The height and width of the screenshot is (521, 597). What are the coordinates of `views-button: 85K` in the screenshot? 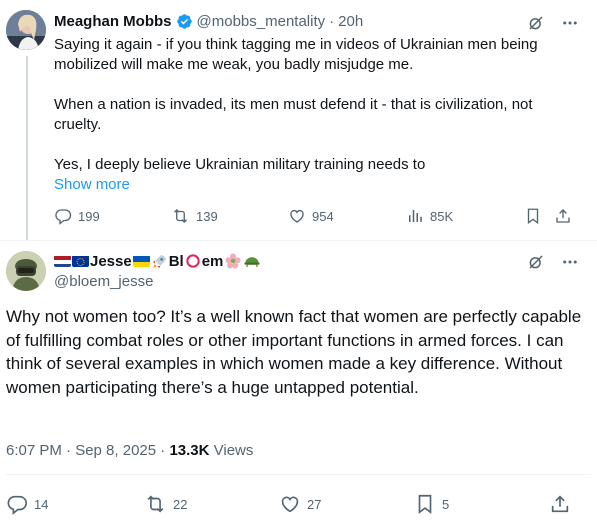 It's located at (429, 216).